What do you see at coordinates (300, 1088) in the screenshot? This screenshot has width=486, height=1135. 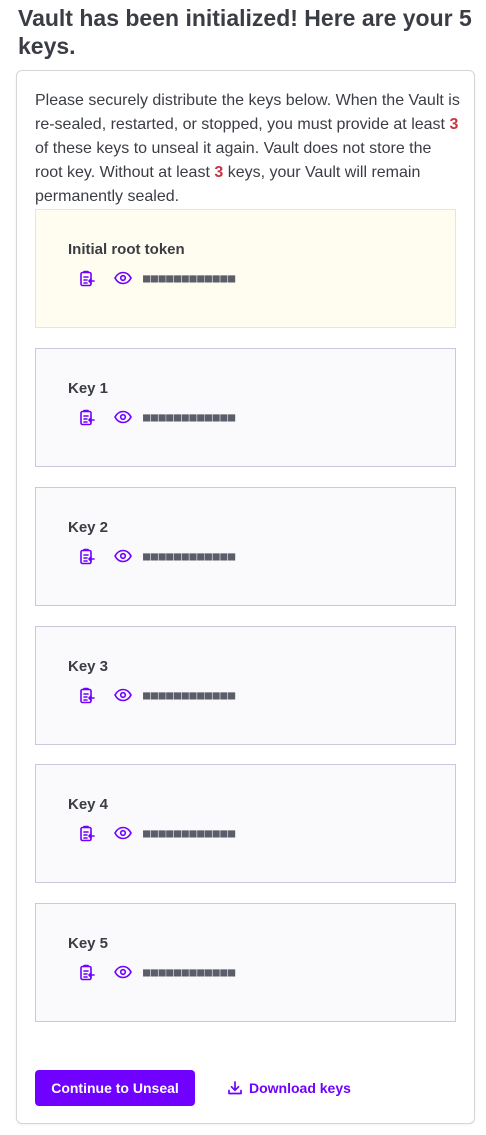 I see `download-keys-label: Download keys` at bounding box center [300, 1088].